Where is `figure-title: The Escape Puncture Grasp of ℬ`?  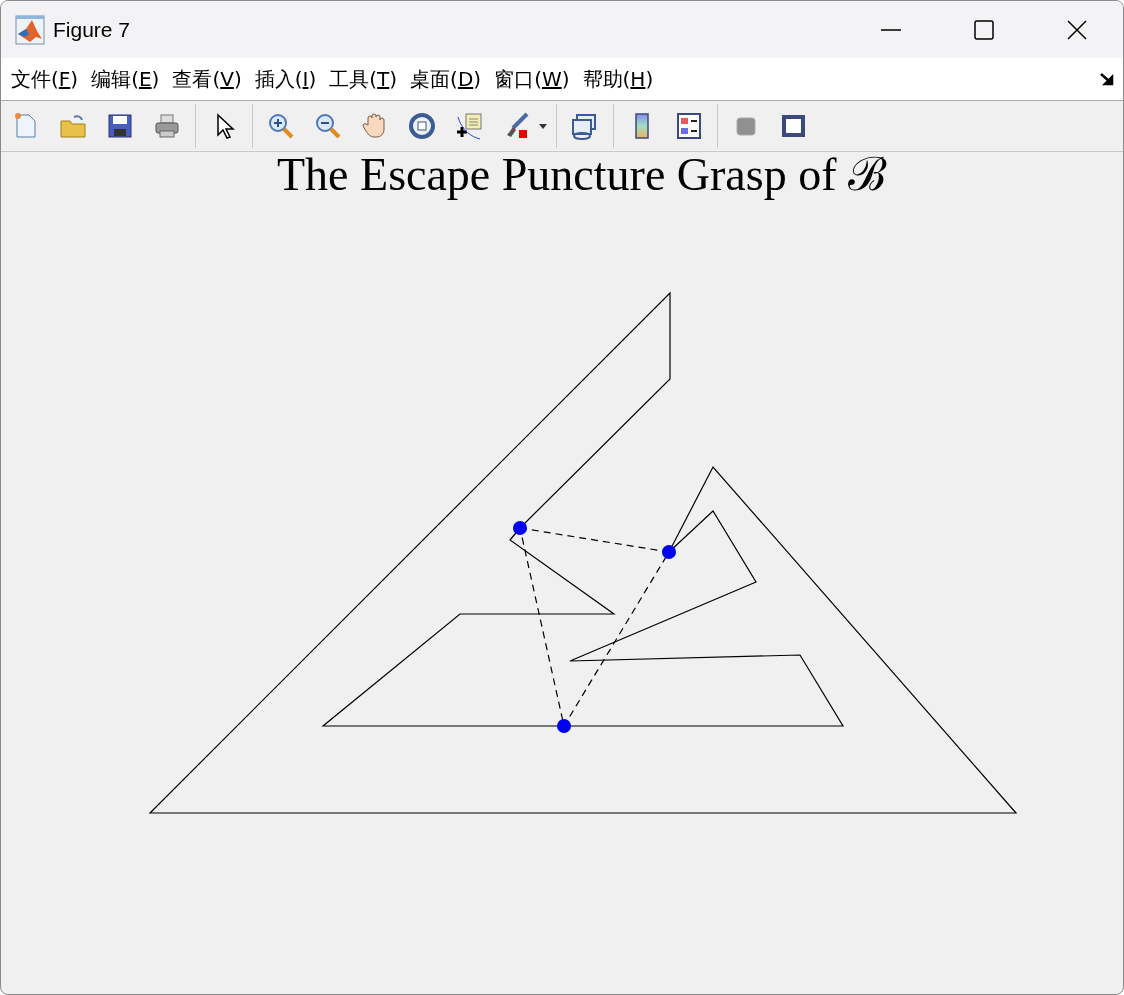
figure-title: The Escape Puncture Grasp of ℬ is located at coordinates (582, 175).